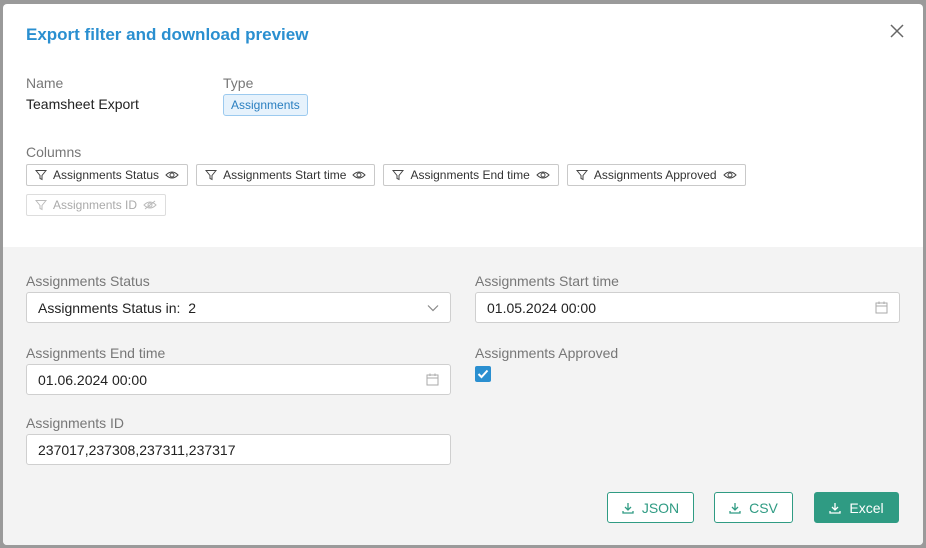 The width and height of the screenshot is (926, 548). What do you see at coordinates (687, 307) in the screenshot?
I see `start-time-input: 01.05.2024 00:00` at bounding box center [687, 307].